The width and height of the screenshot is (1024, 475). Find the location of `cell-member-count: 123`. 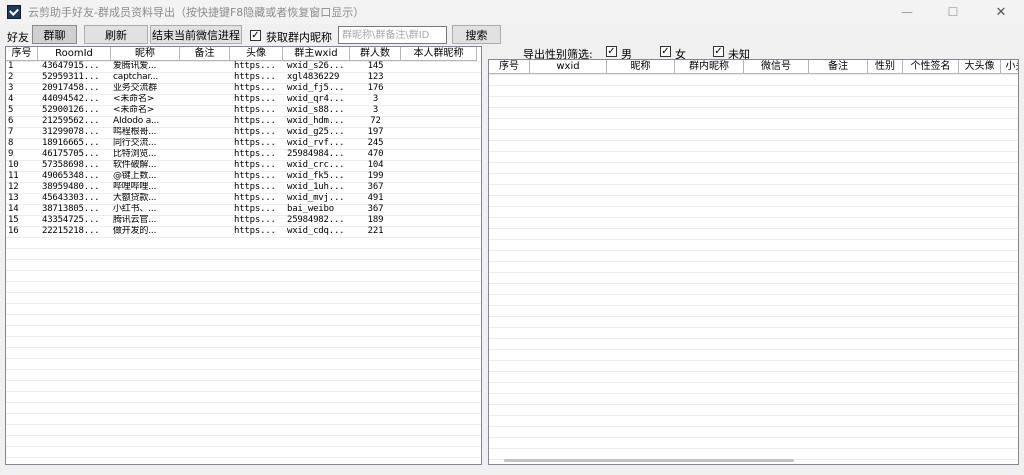

cell-member-count: 123 is located at coordinates (375, 77).